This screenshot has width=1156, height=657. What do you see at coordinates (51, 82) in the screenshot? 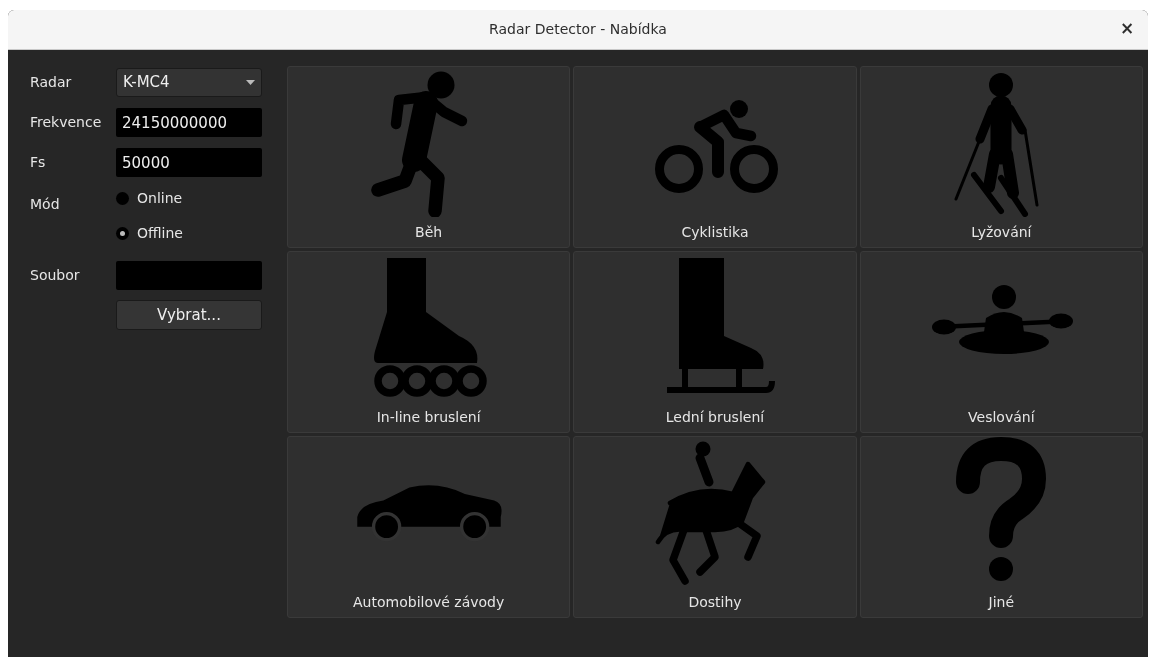
I see `field-label: Radar` at bounding box center [51, 82].